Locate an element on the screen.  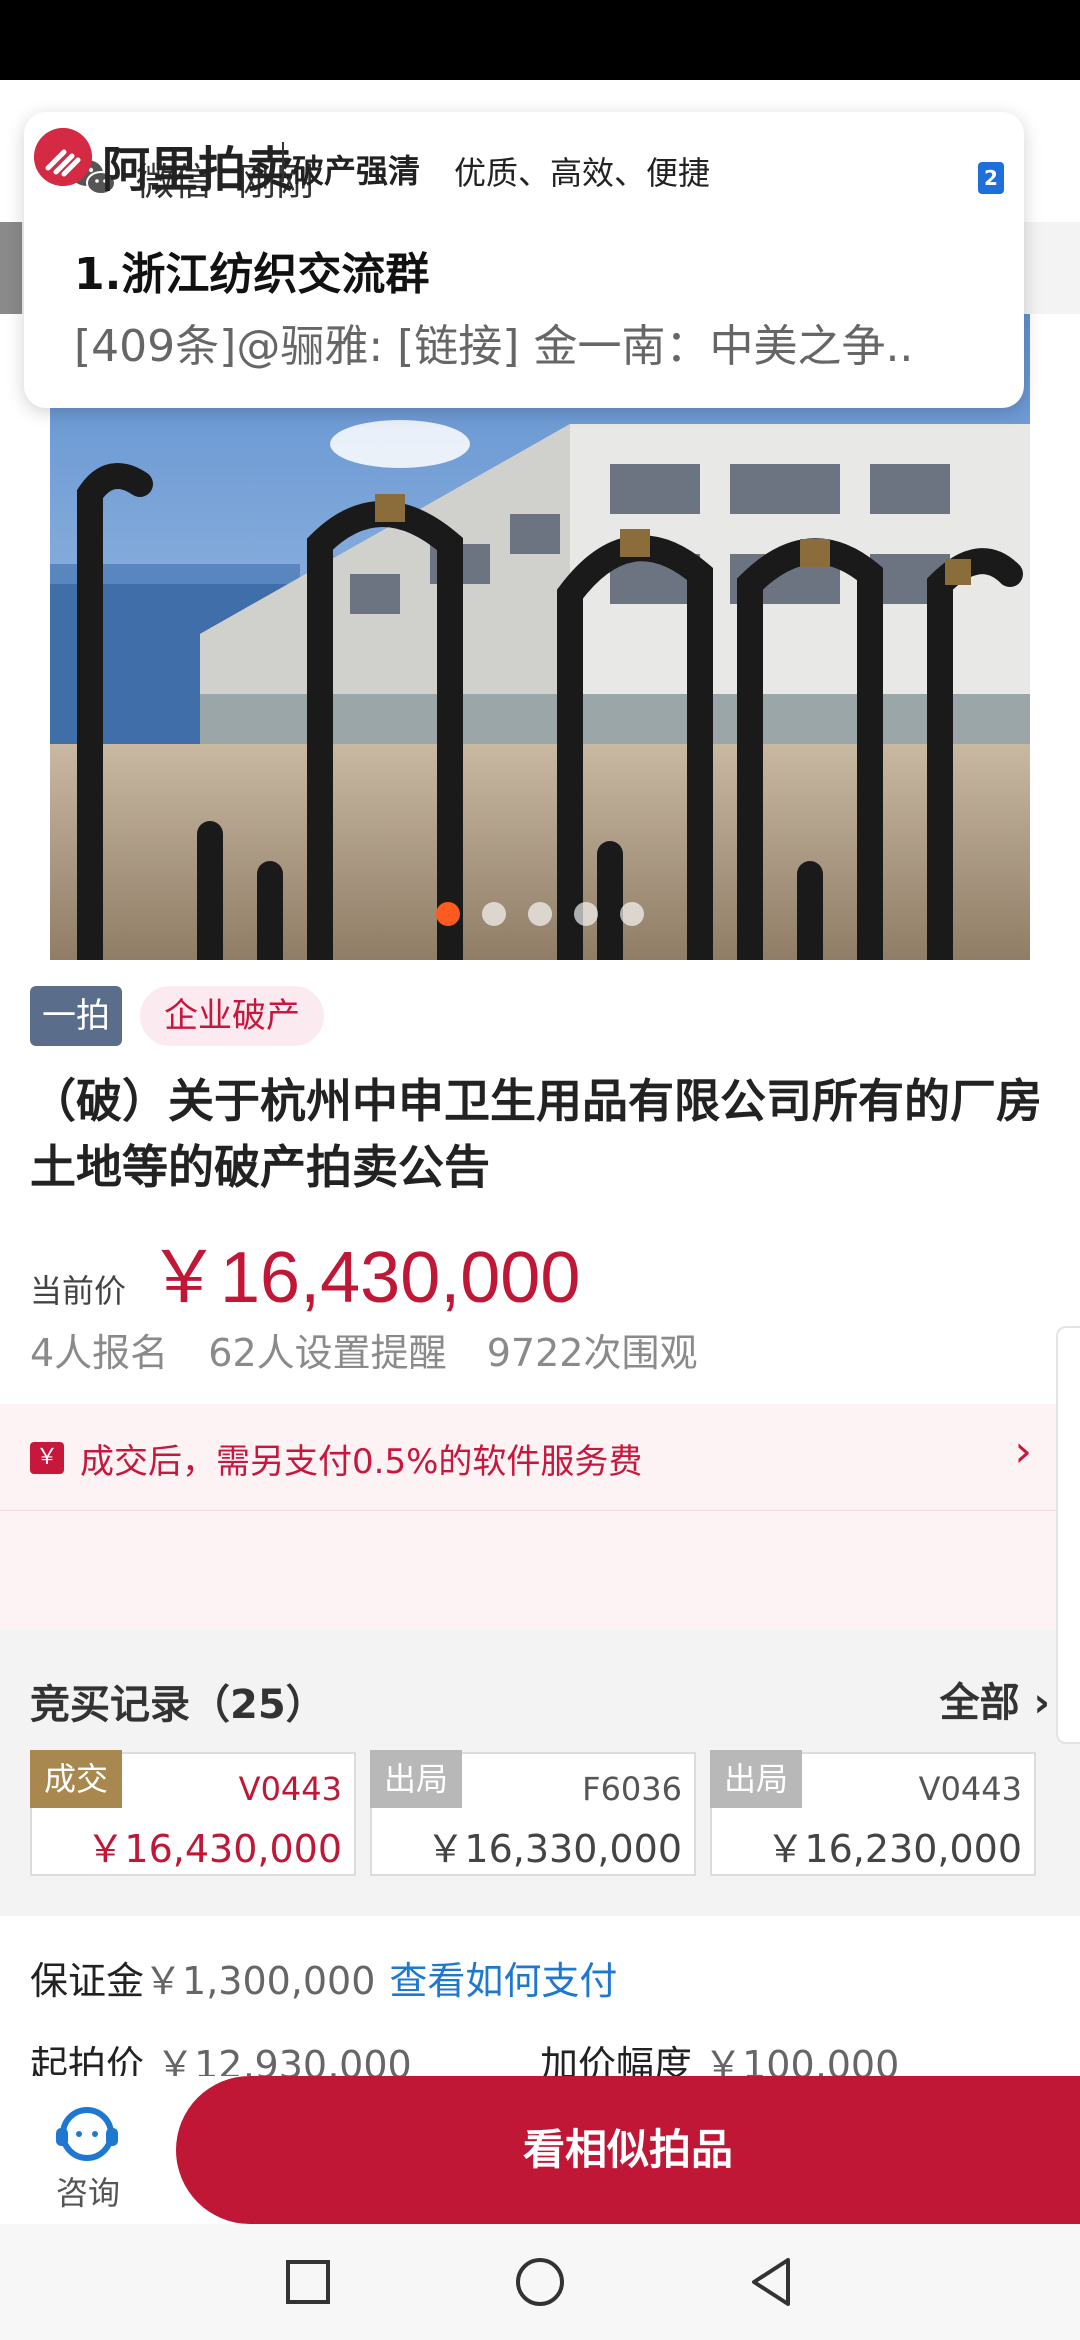
category-tag: 企业破产 is located at coordinates (232, 1016).